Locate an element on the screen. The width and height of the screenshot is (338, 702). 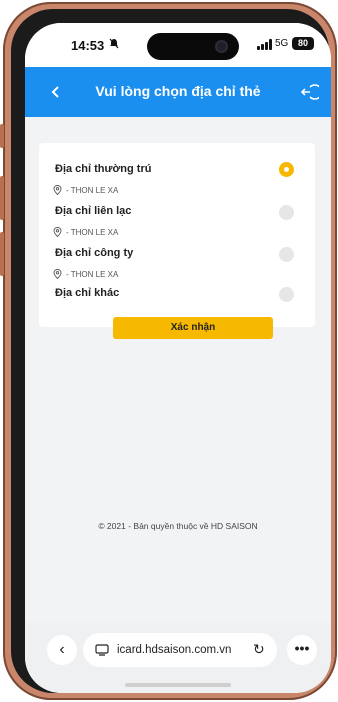
radio-company is located at coordinates (286, 254).